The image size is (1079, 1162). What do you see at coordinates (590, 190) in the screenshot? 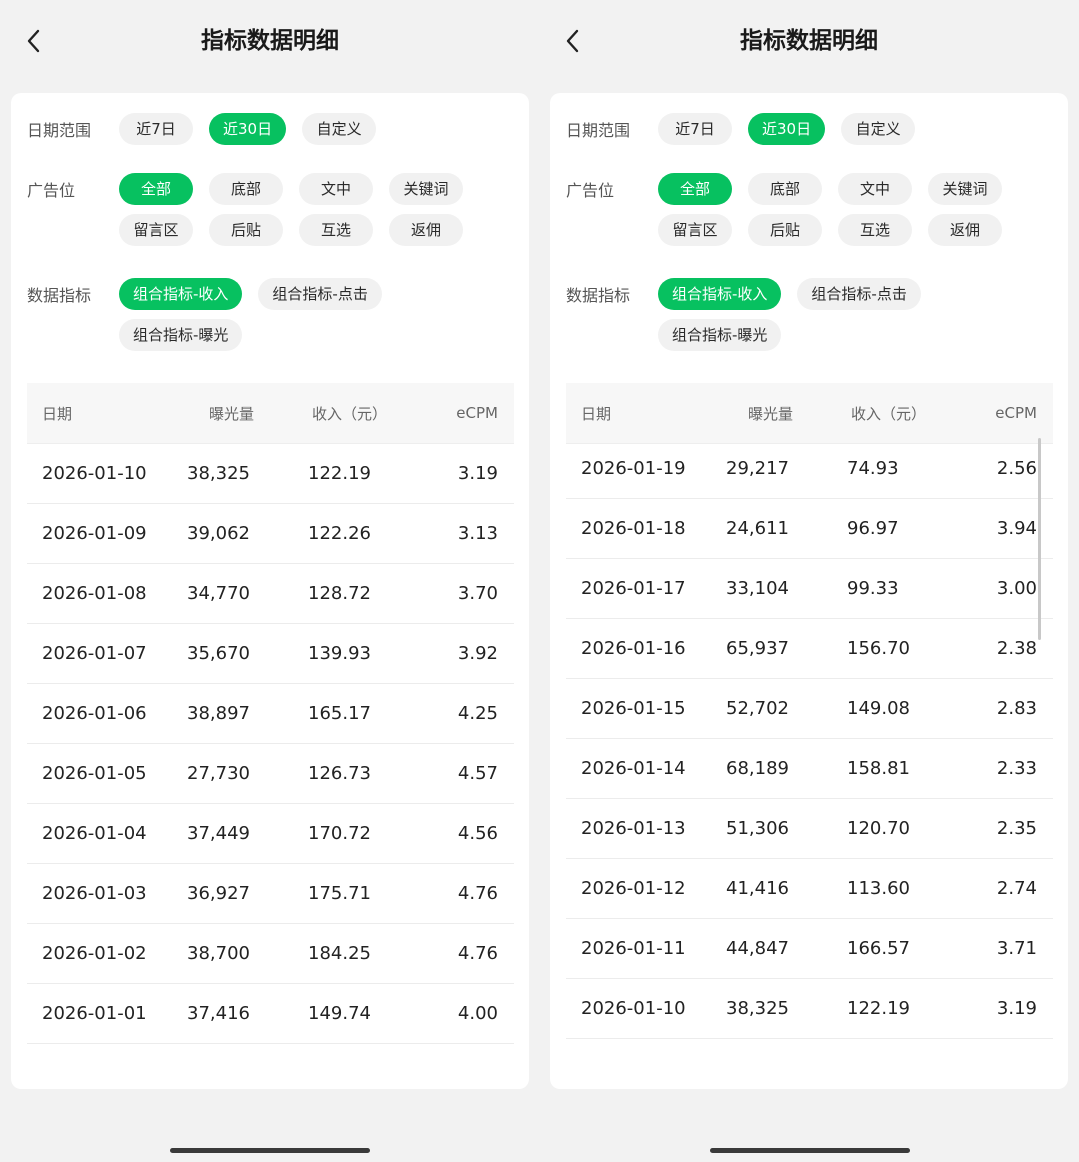
I see `filter-label-ad-slot: 广告位` at bounding box center [590, 190].